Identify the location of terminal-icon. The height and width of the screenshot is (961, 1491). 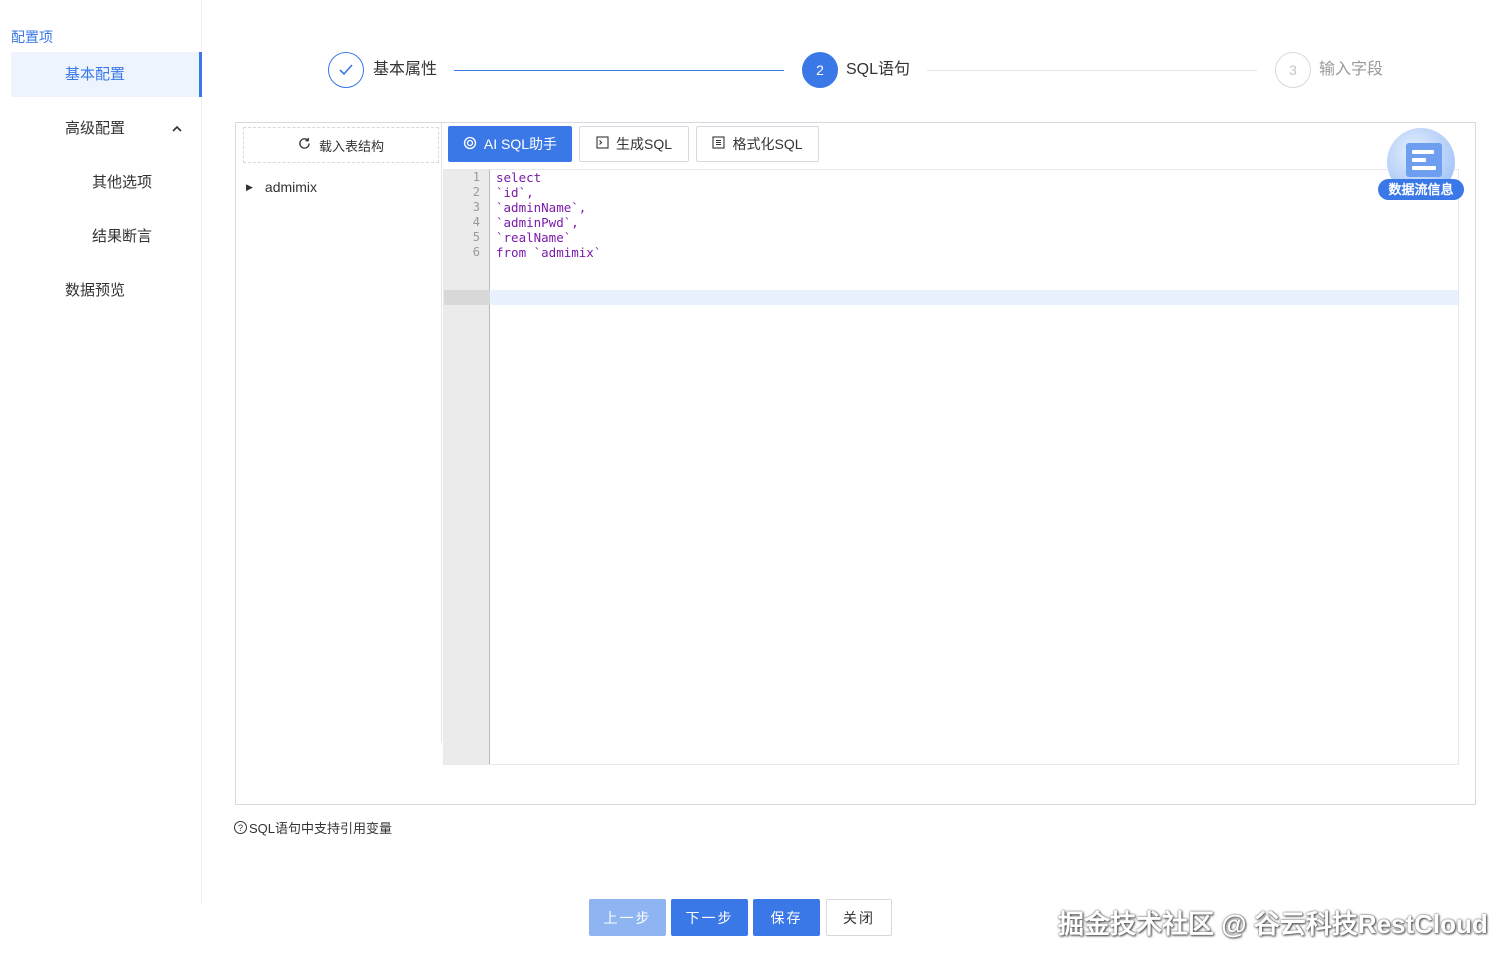
(602, 144).